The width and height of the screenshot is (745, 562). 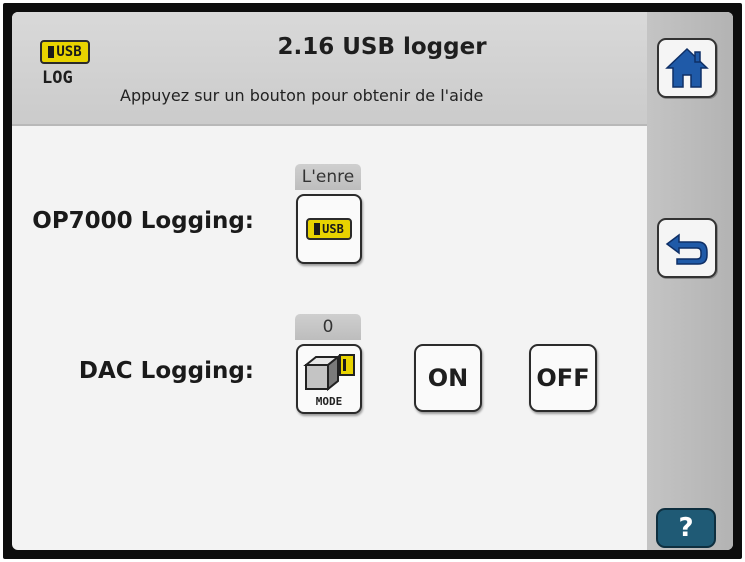 I want to click on home-icon, so click(x=687, y=67).